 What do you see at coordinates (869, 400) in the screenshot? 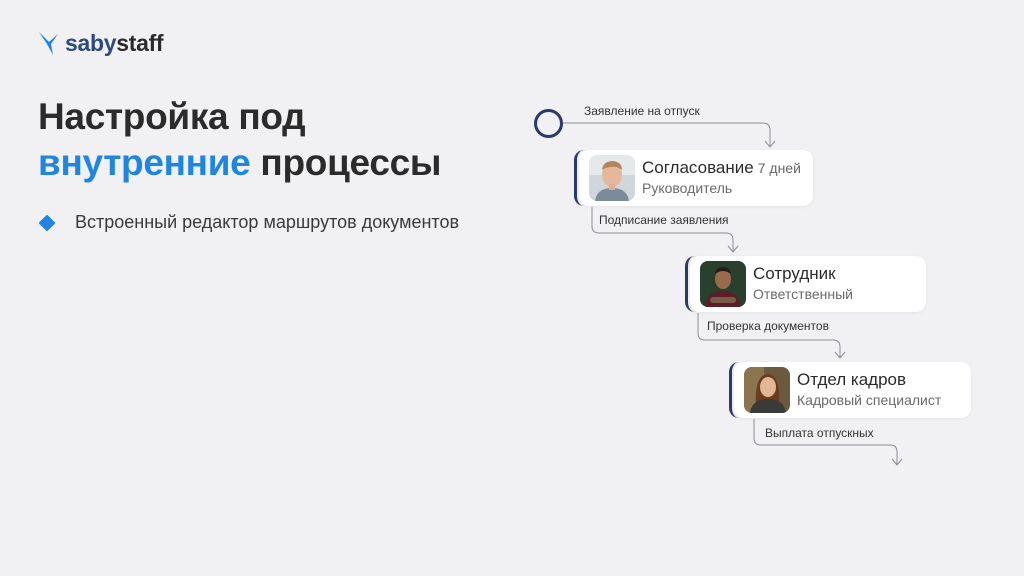
I see `step-role: Кадровый специалист` at bounding box center [869, 400].